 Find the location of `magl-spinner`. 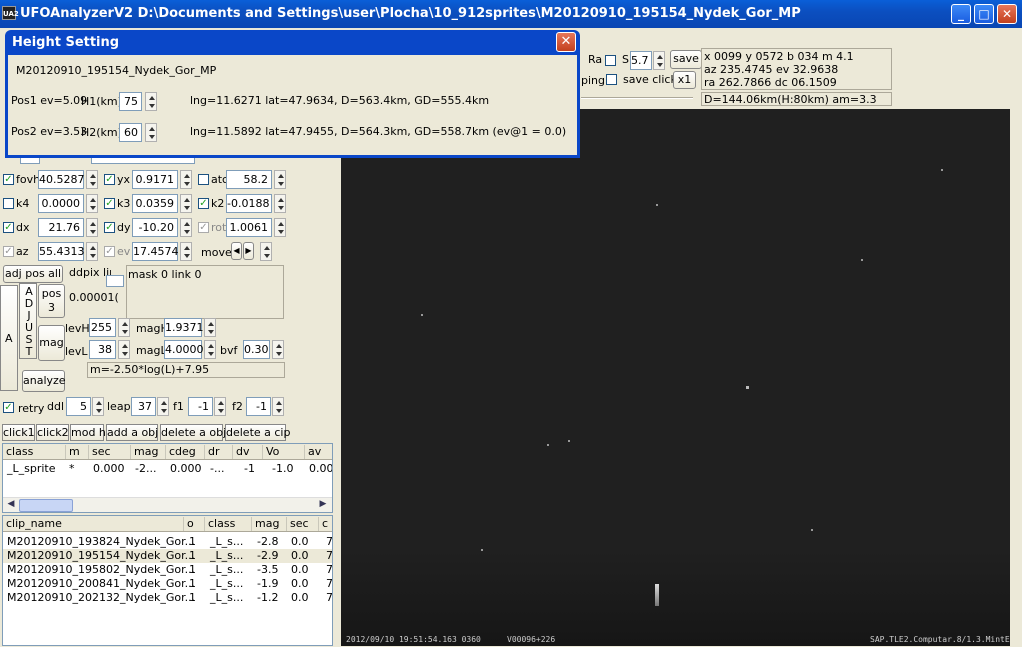

magl-spinner is located at coordinates (210, 349).